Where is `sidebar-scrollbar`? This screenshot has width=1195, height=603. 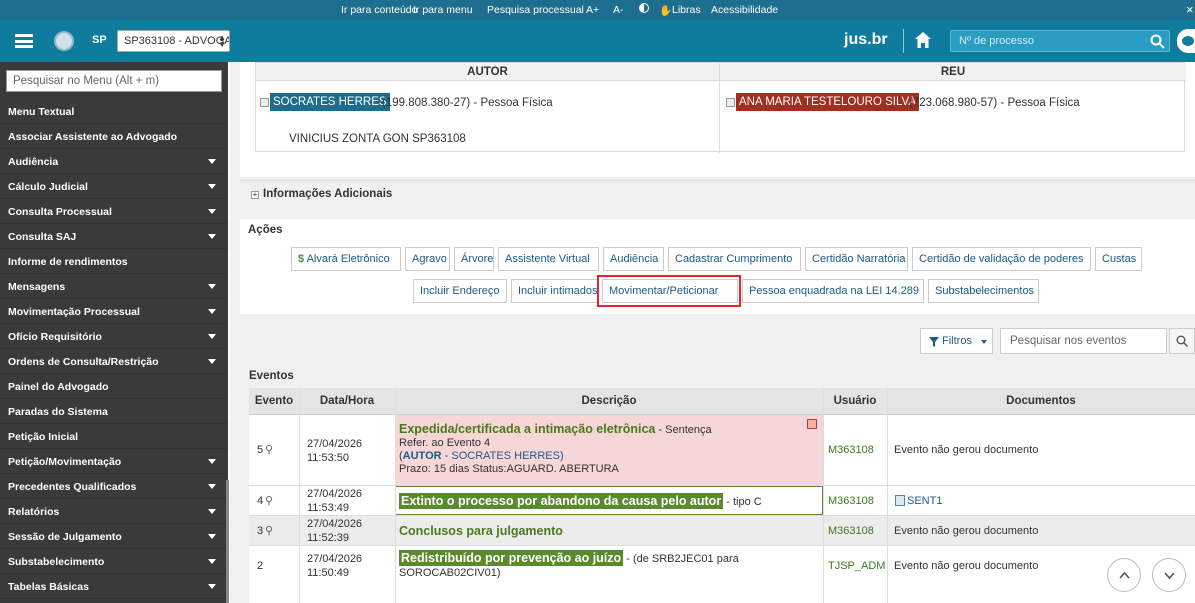 sidebar-scrollbar is located at coordinates (227, 541).